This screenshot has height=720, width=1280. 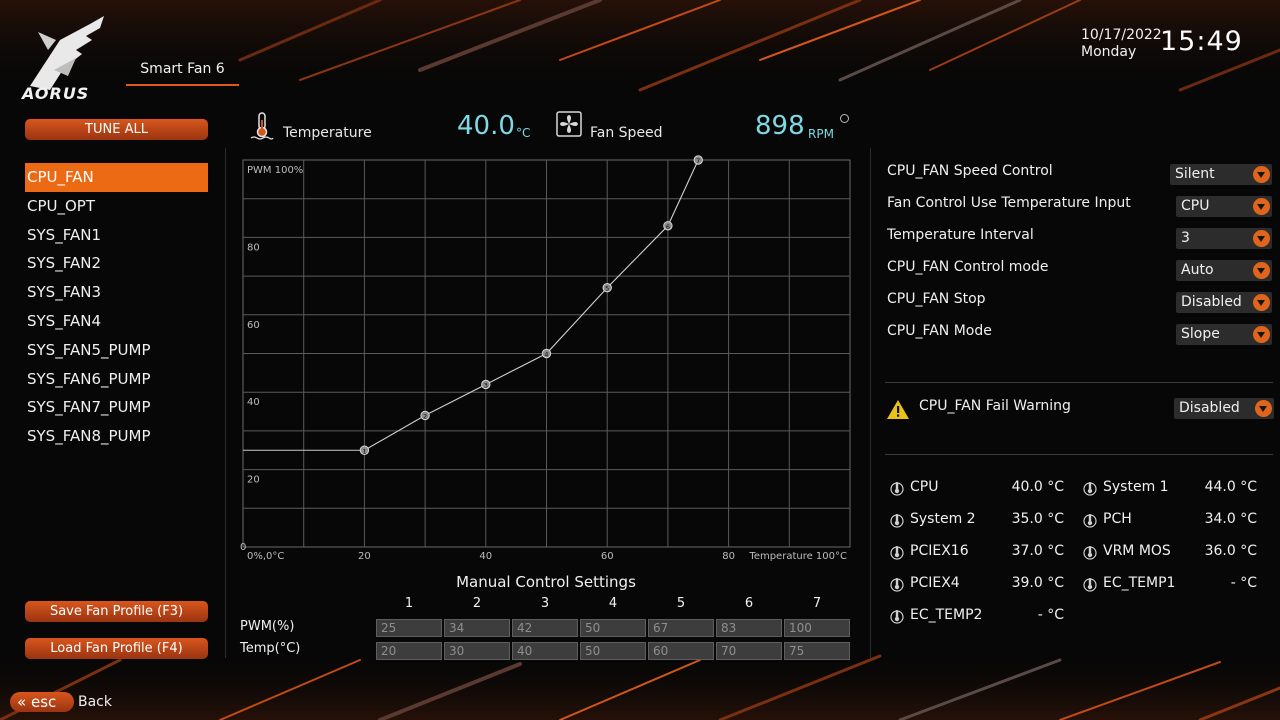 I want to click on date-display: 10/17/2022 Monday, so click(x=1121, y=44).